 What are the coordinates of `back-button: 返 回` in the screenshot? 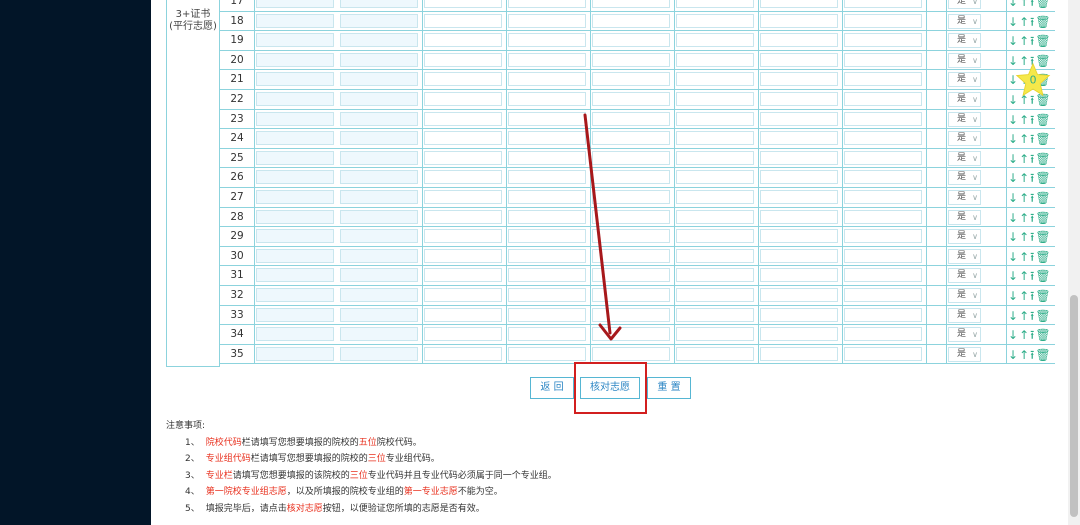 It's located at (552, 388).